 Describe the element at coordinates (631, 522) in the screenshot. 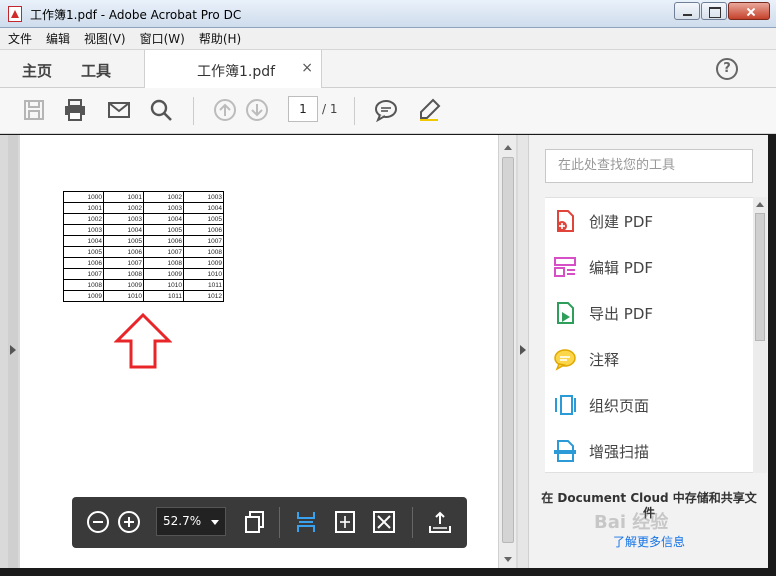

I see `baidu-watermark: Bai 经验` at that location.